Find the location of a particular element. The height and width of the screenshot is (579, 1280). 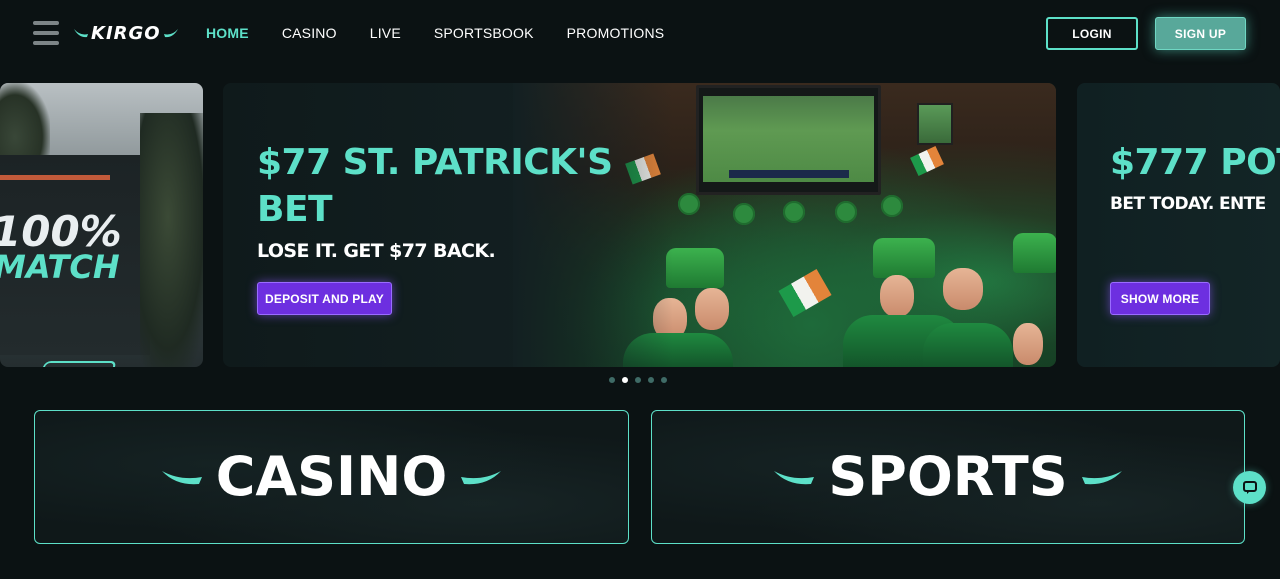

hamburger-icon is located at coordinates (46, 33).